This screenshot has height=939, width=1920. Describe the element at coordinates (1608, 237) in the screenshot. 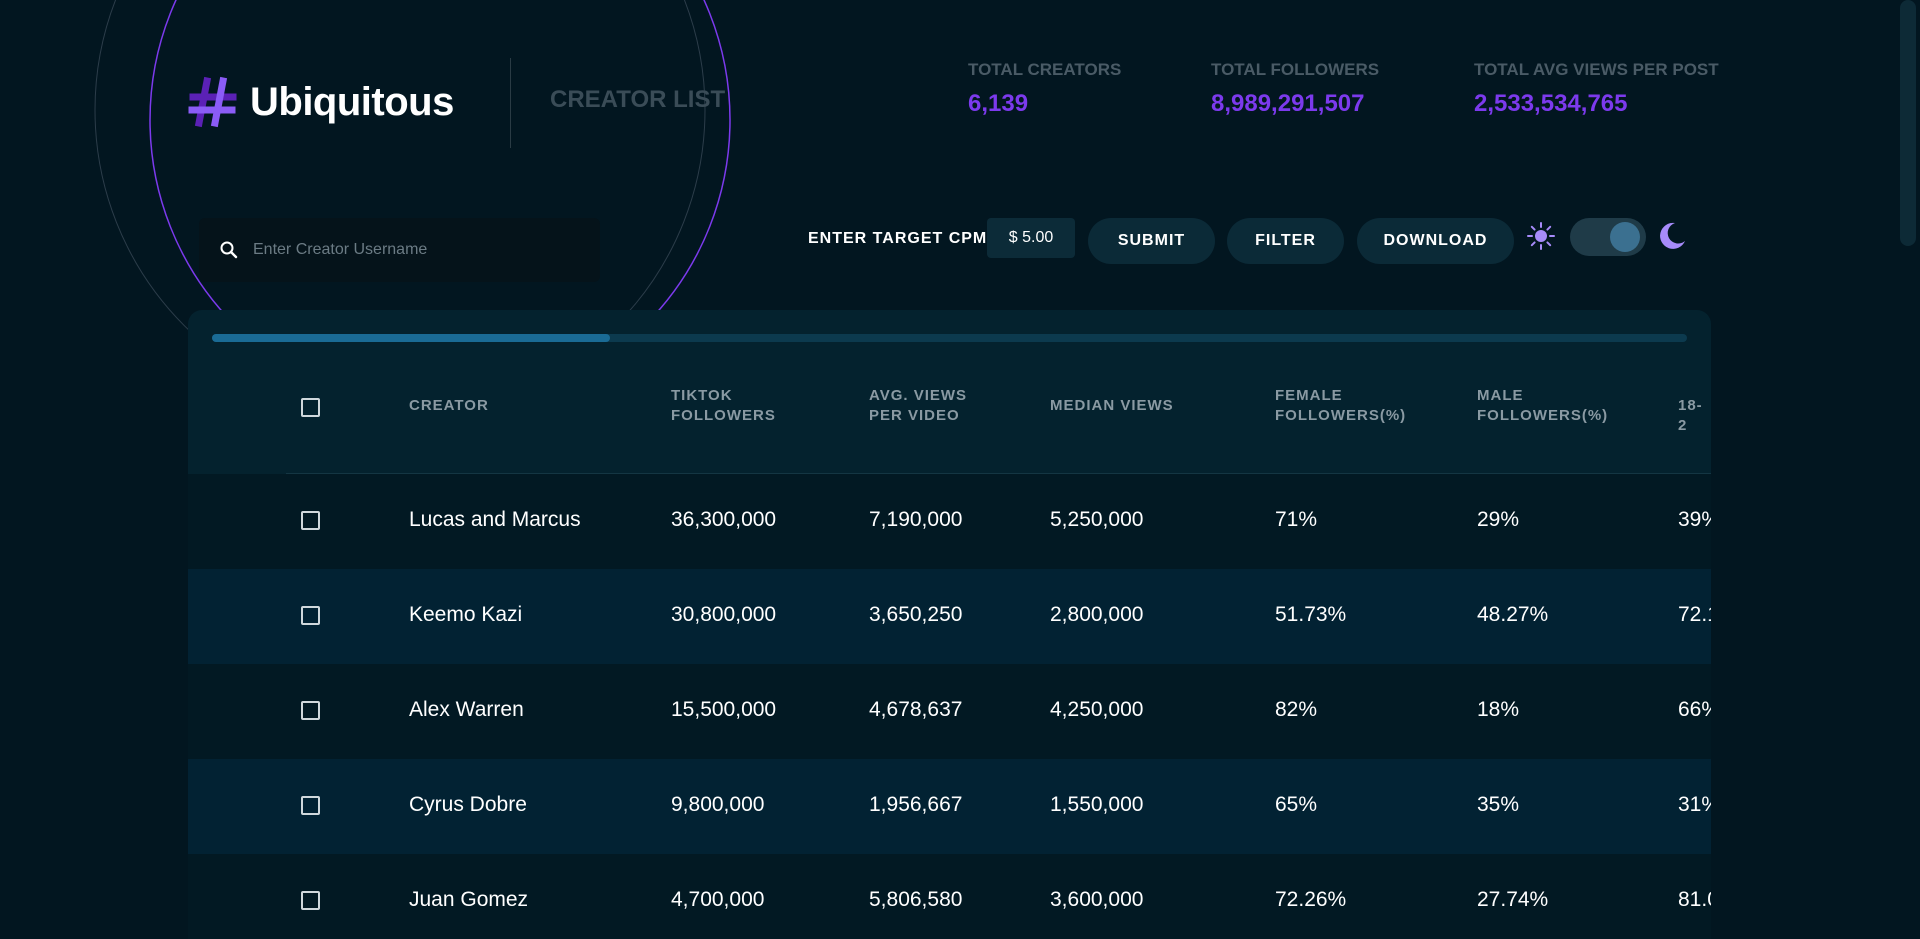

I see `theme-toggle` at that location.